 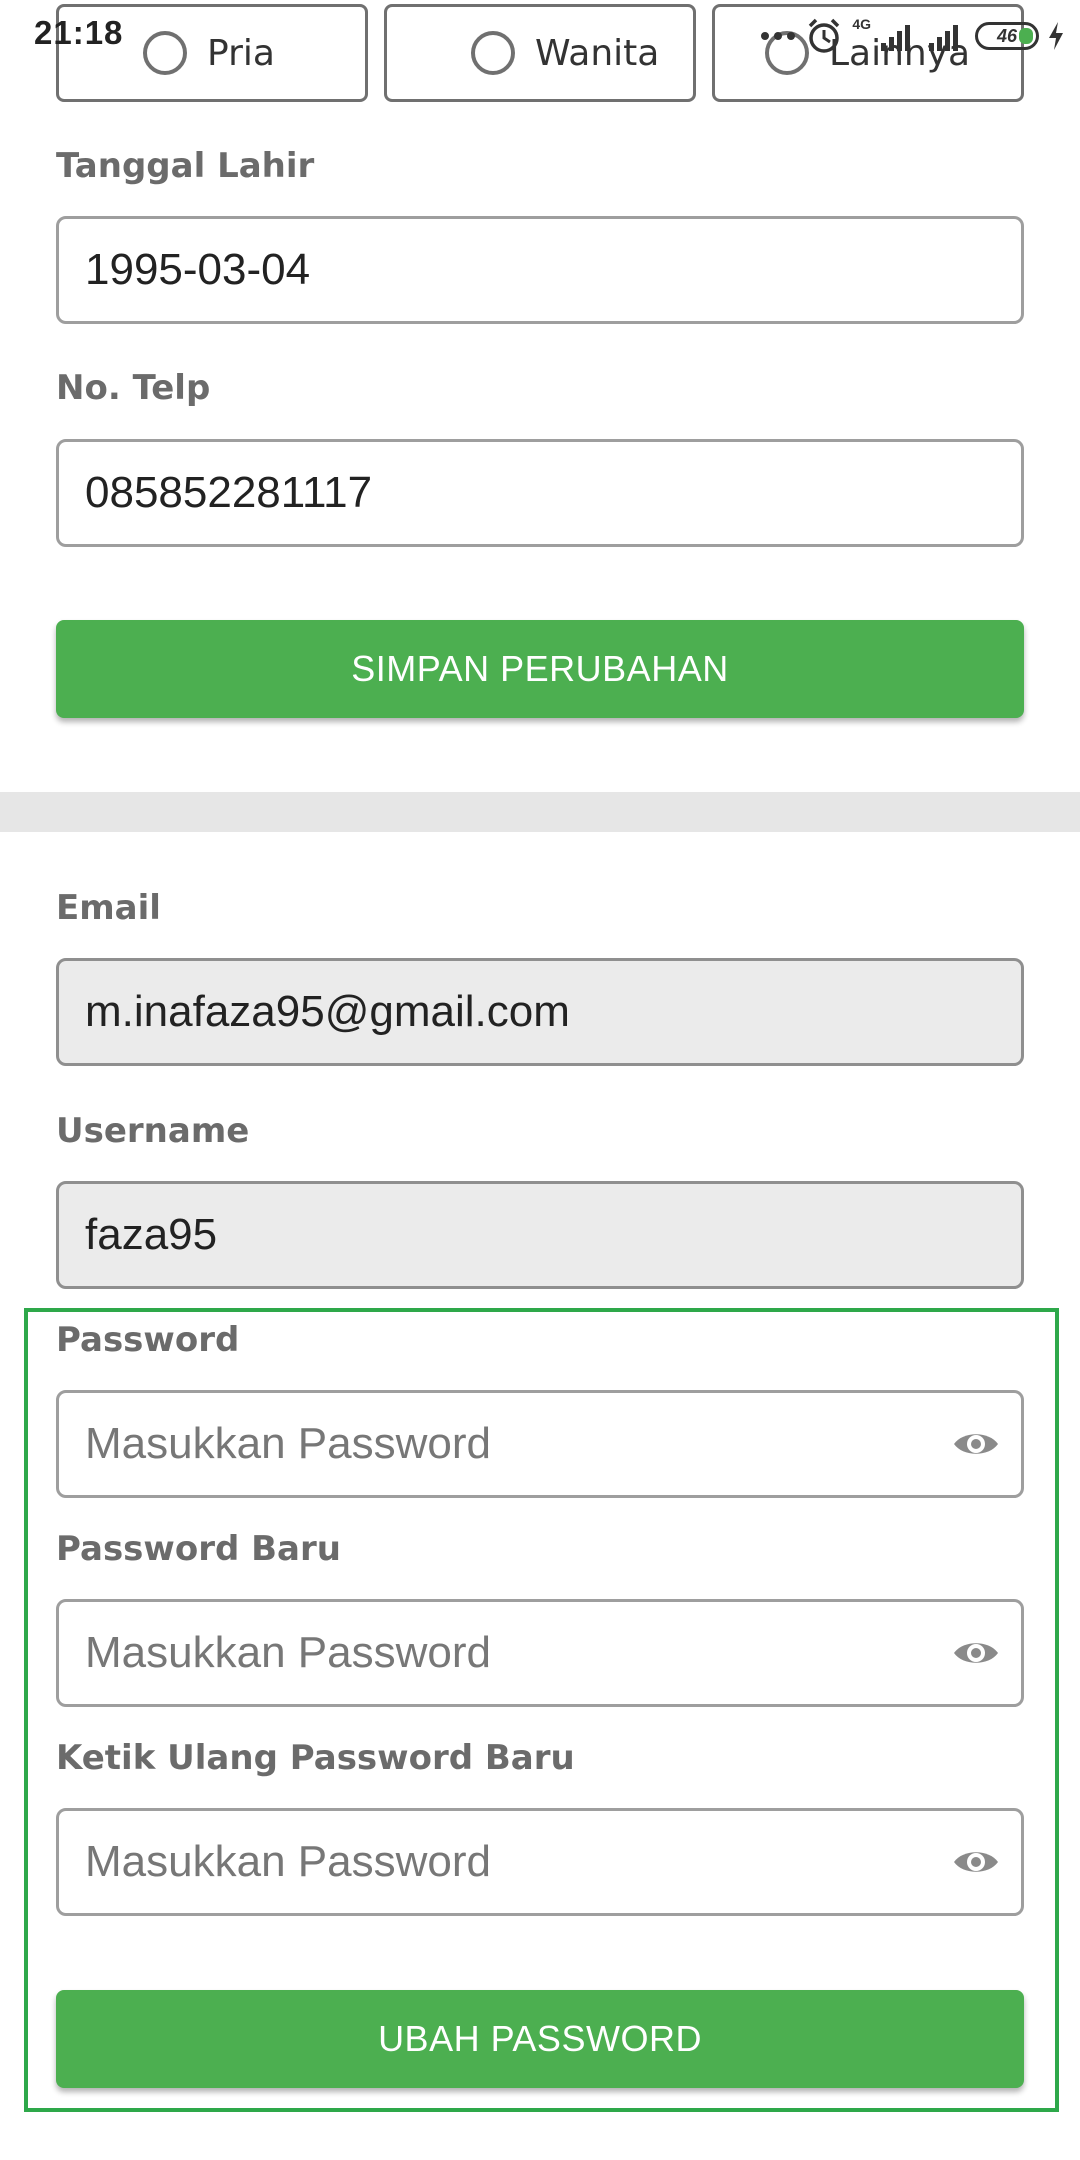 What do you see at coordinates (597, 53) in the screenshot?
I see `gender-option-label: Wanita` at bounding box center [597, 53].